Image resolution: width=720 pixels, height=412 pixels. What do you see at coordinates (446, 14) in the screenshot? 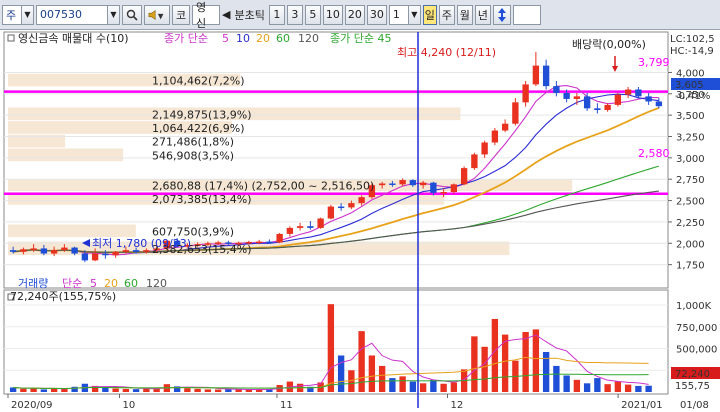
I see `week-button: 주` at bounding box center [446, 14].